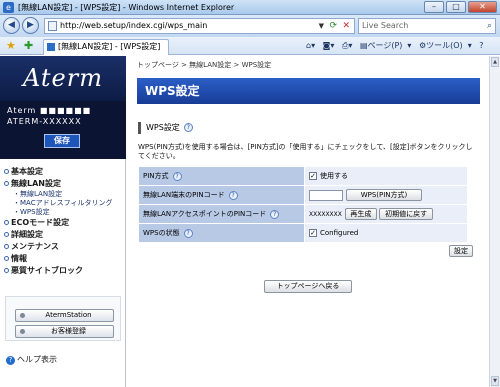  Describe the element at coordinates (321, 26) in the screenshot. I see `dropdown-icon: ▼` at that location.